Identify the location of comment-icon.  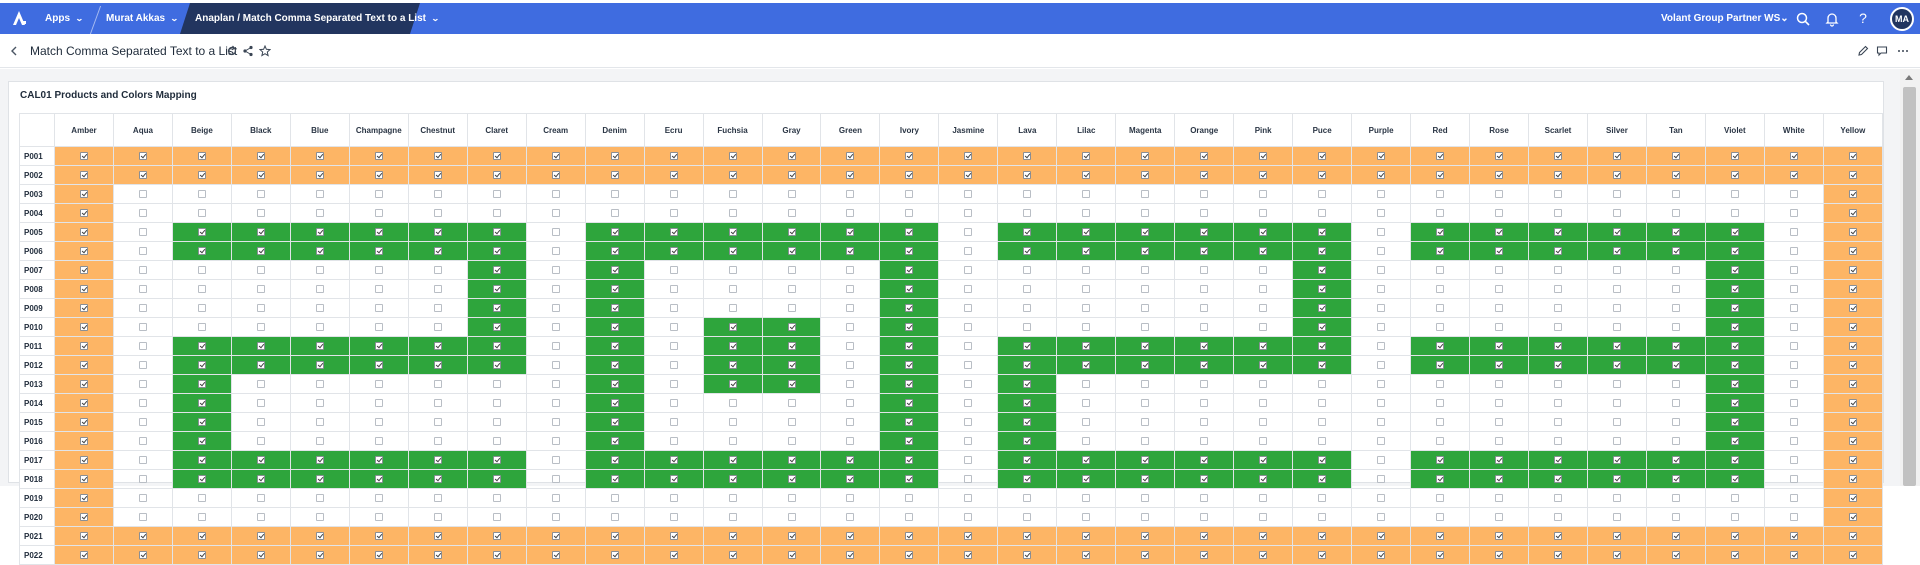
(1882, 51).